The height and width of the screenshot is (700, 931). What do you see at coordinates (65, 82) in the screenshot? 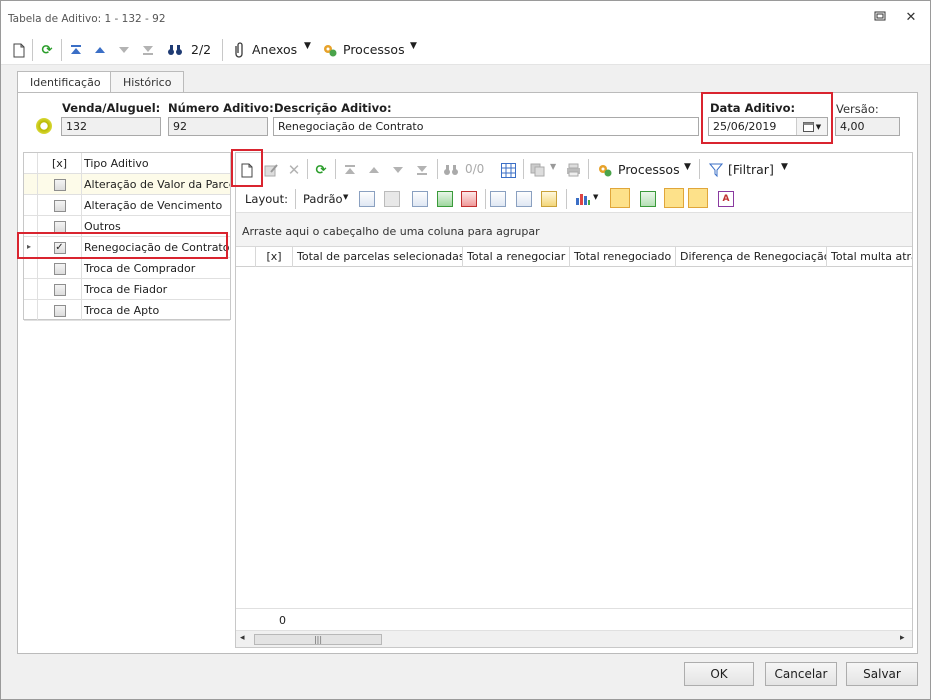
I see `tab-identificacao: Identificação` at bounding box center [65, 82].